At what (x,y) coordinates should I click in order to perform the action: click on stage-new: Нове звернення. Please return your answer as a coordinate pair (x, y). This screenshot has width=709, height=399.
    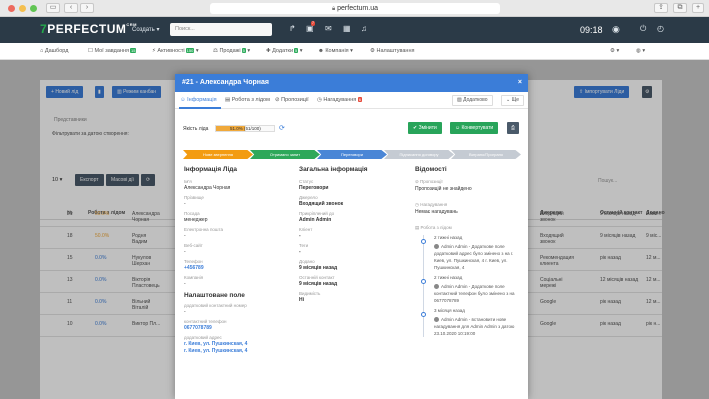
    Looking at the image, I should click on (218, 154).